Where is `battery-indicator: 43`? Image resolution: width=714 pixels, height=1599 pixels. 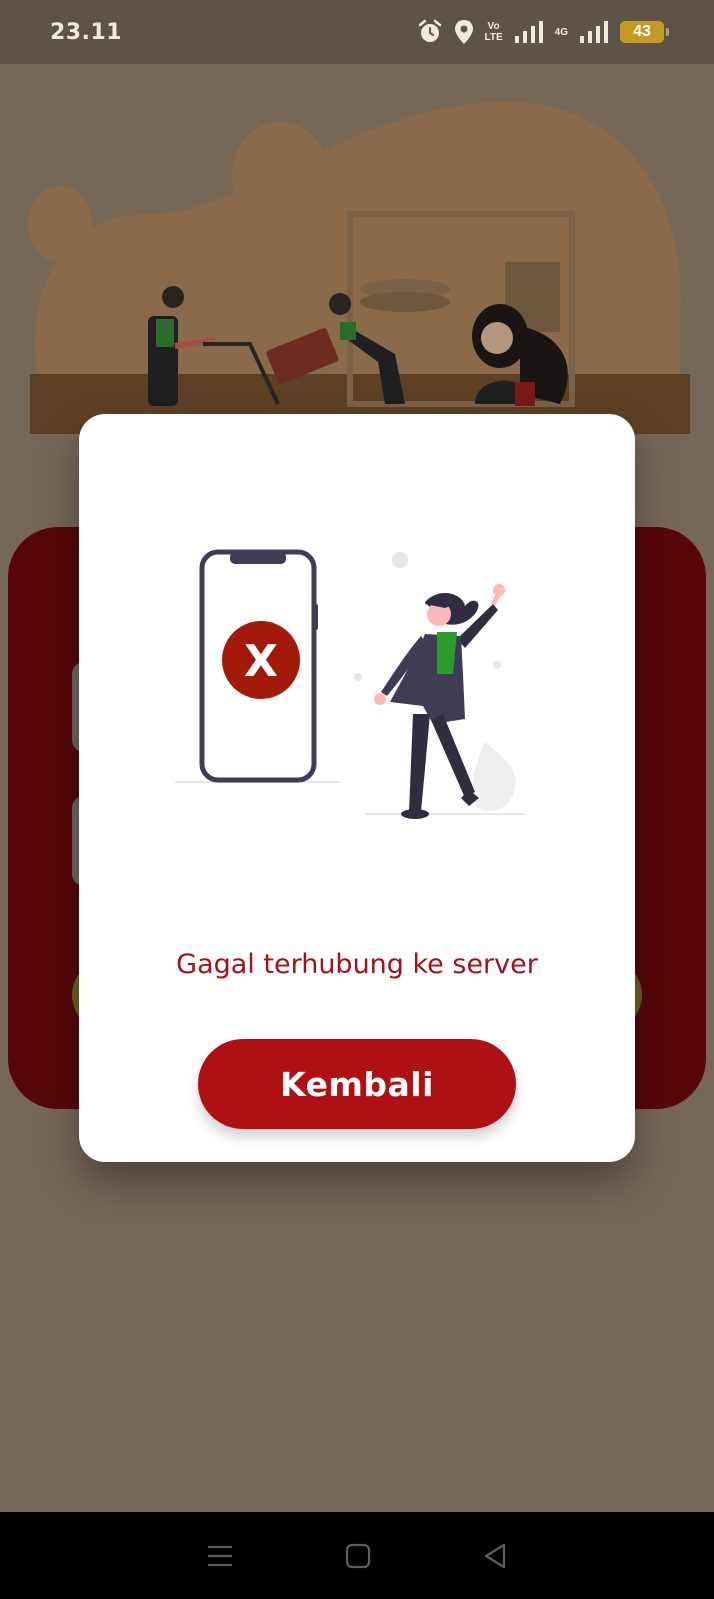
battery-indicator: 43 is located at coordinates (644, 32).